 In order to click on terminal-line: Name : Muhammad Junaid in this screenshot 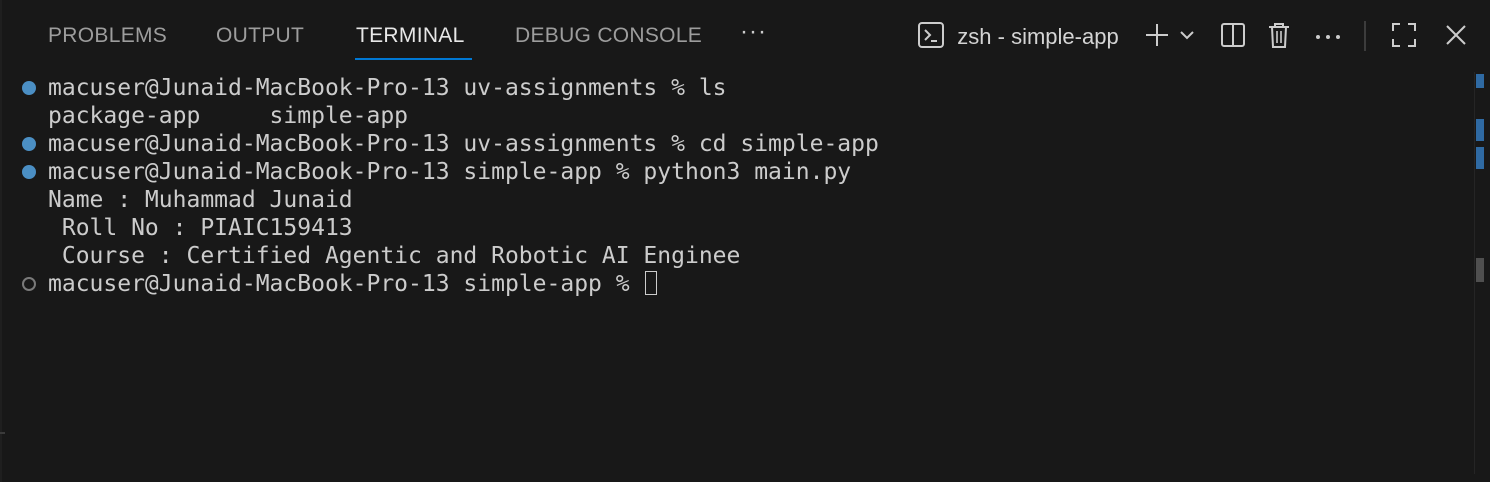, I will do `click(200, 200)`.